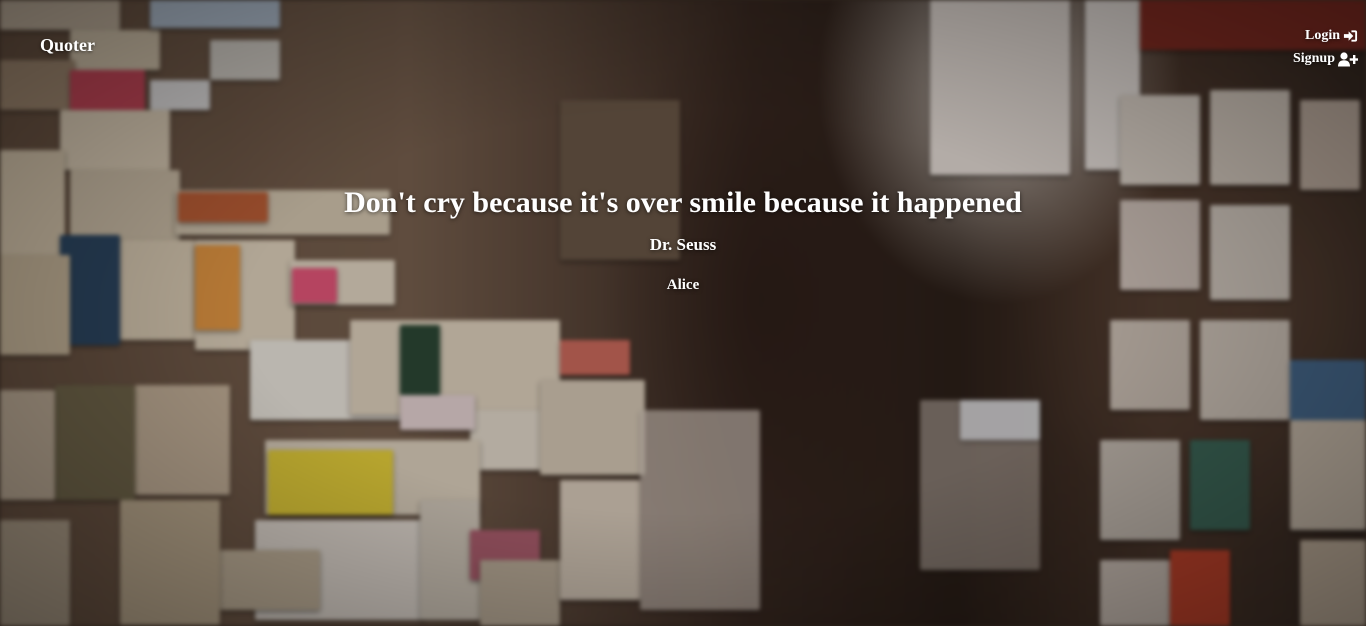 Image resolution: width=1366 pixels, height=626 pixels. I want to click on login-label: Login, so click(1322, 35).